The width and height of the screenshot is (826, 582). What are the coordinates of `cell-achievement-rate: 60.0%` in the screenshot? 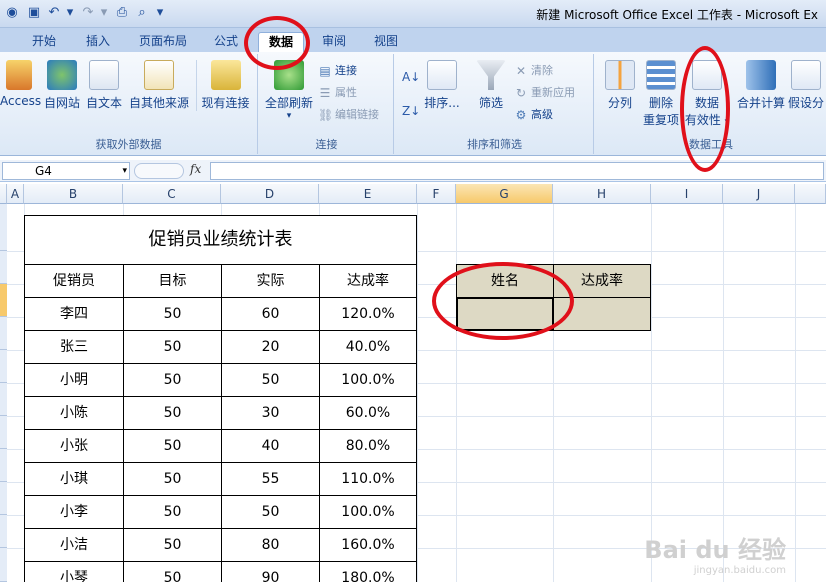 It's located at (368, 413).